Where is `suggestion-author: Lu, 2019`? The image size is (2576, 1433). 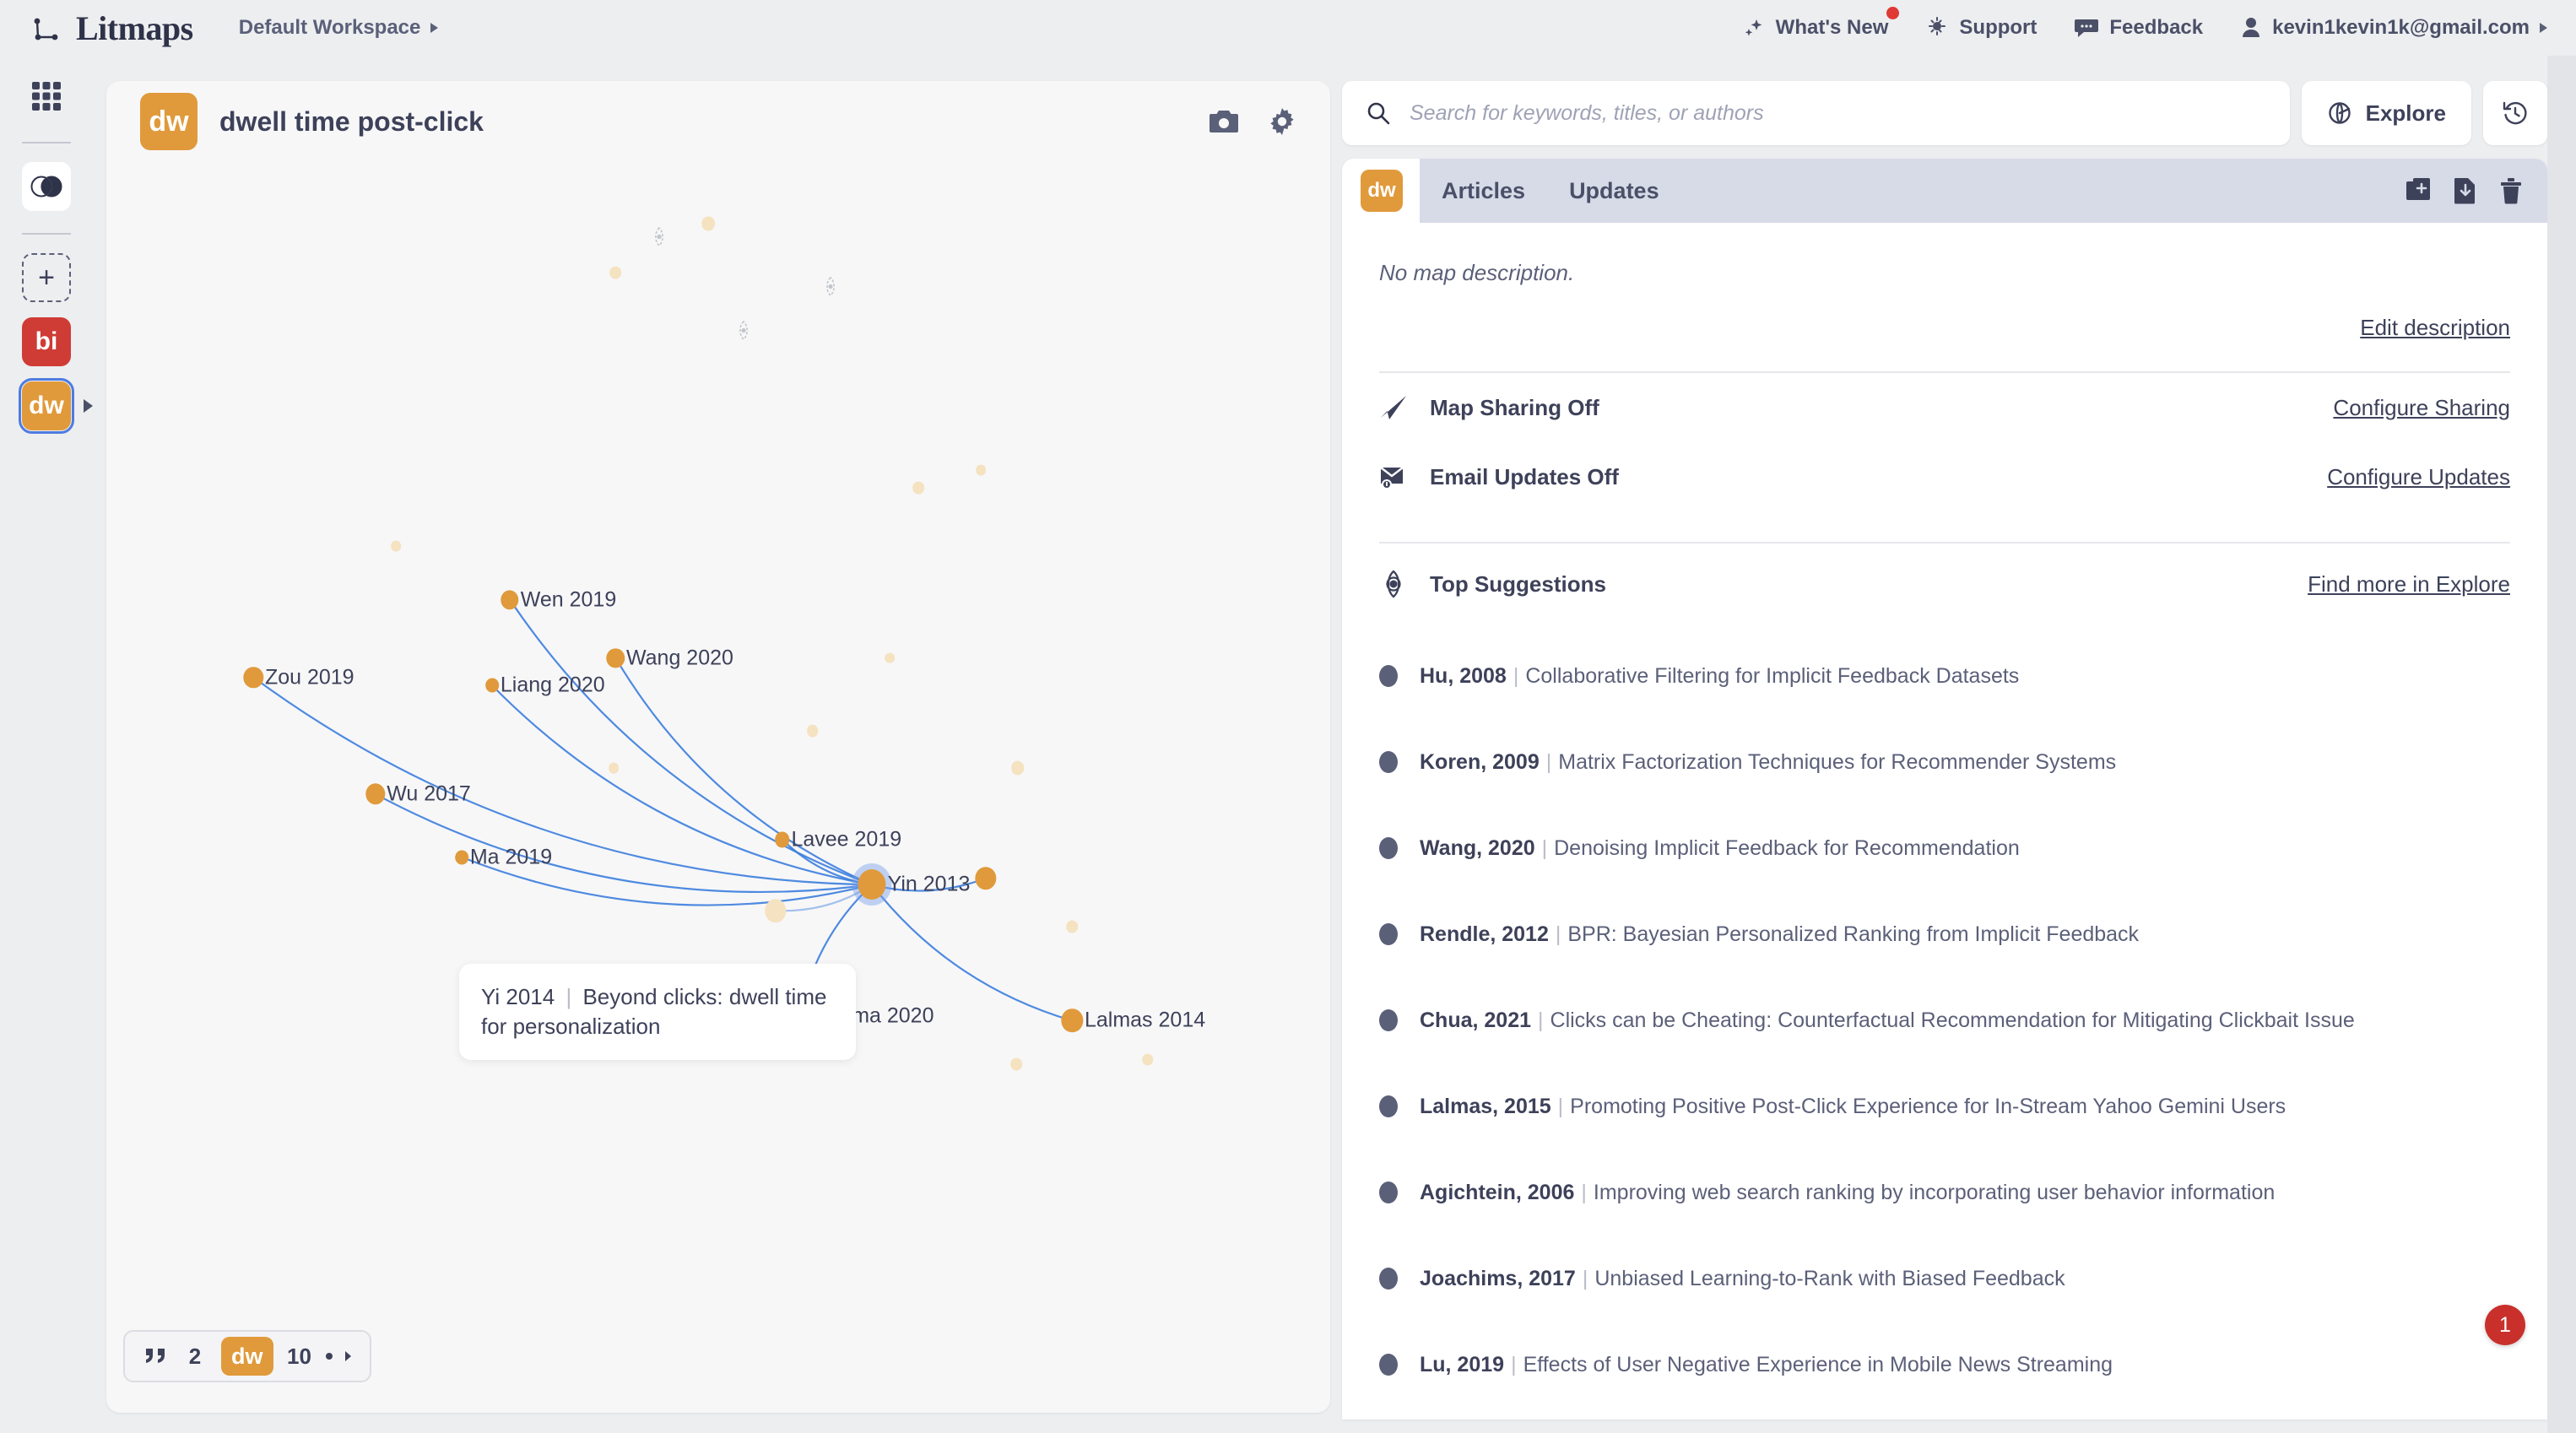 suggestion-author: Lu, 2019 is located at coordinates (1462, 1364).